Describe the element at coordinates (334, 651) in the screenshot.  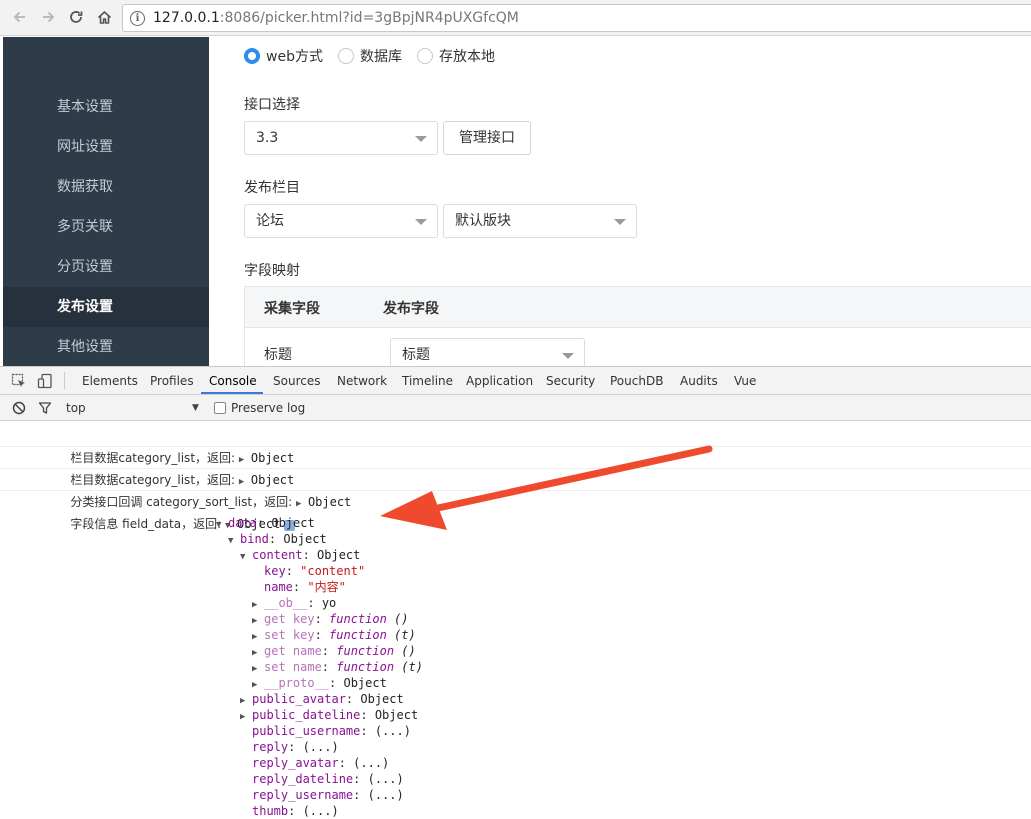
I see `tree-node: ▶ get name: function ()` at that location.